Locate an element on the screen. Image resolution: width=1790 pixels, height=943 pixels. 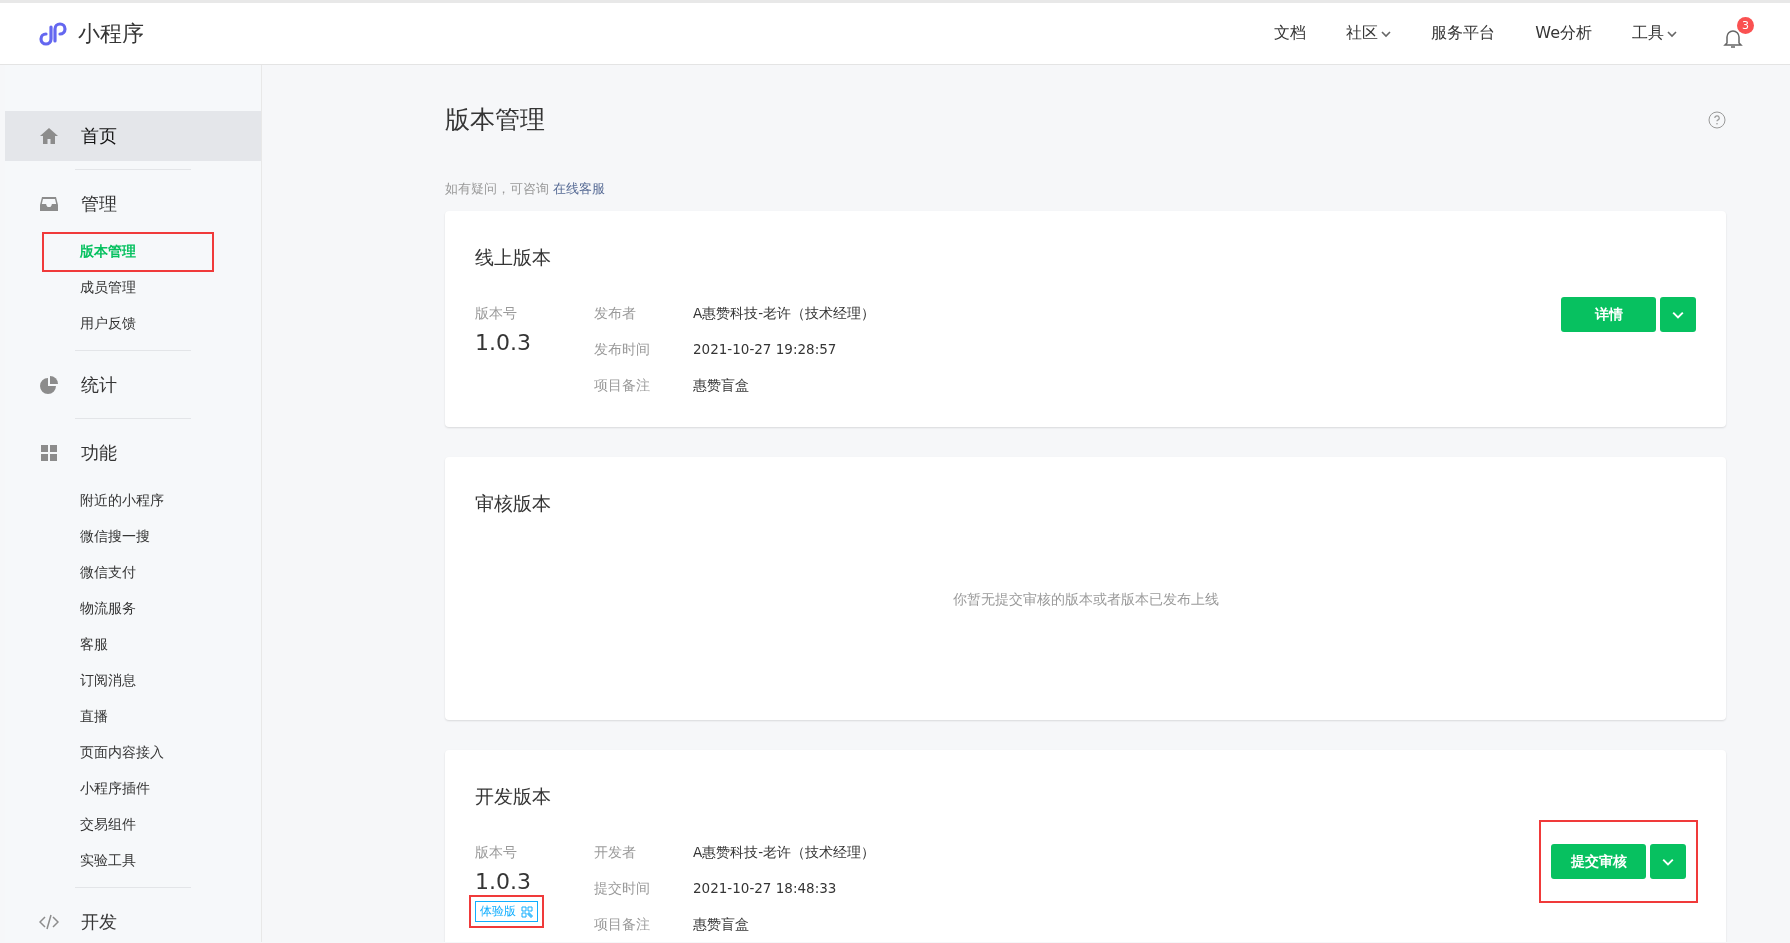
nav-link: 文档 is located at coordinates (1290, 33).